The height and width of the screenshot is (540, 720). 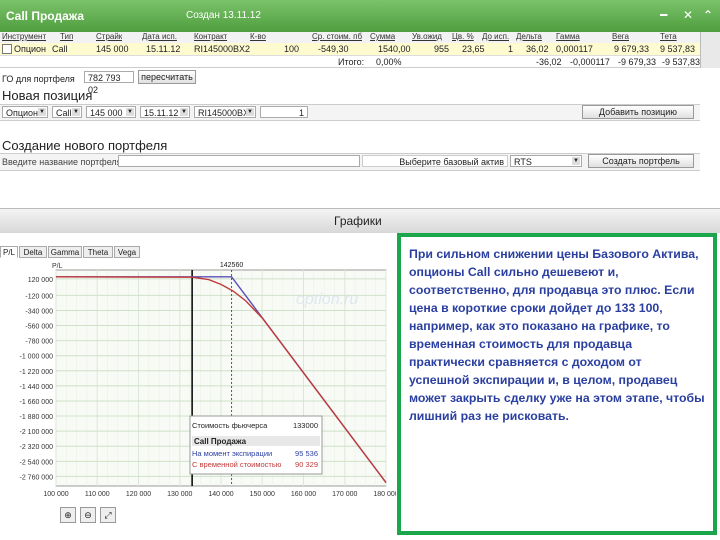 I want to click on minimize-icon: ━, so click(x=663, y=15).